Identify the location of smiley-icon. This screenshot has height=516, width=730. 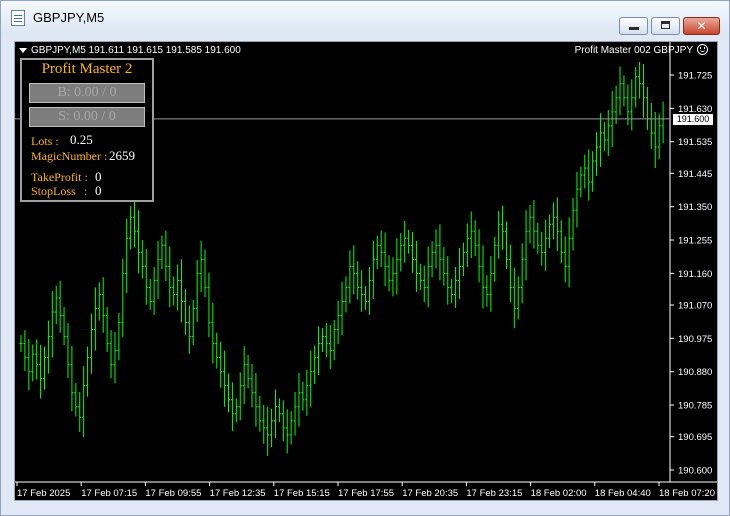
(702, 49).